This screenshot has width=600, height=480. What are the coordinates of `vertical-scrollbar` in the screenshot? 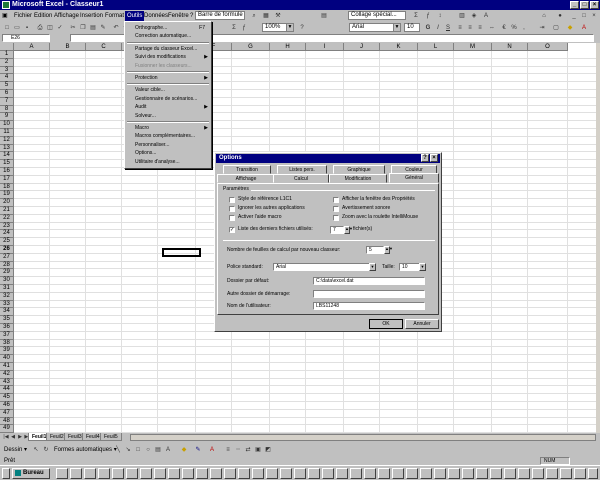 It's located at (598, 238).